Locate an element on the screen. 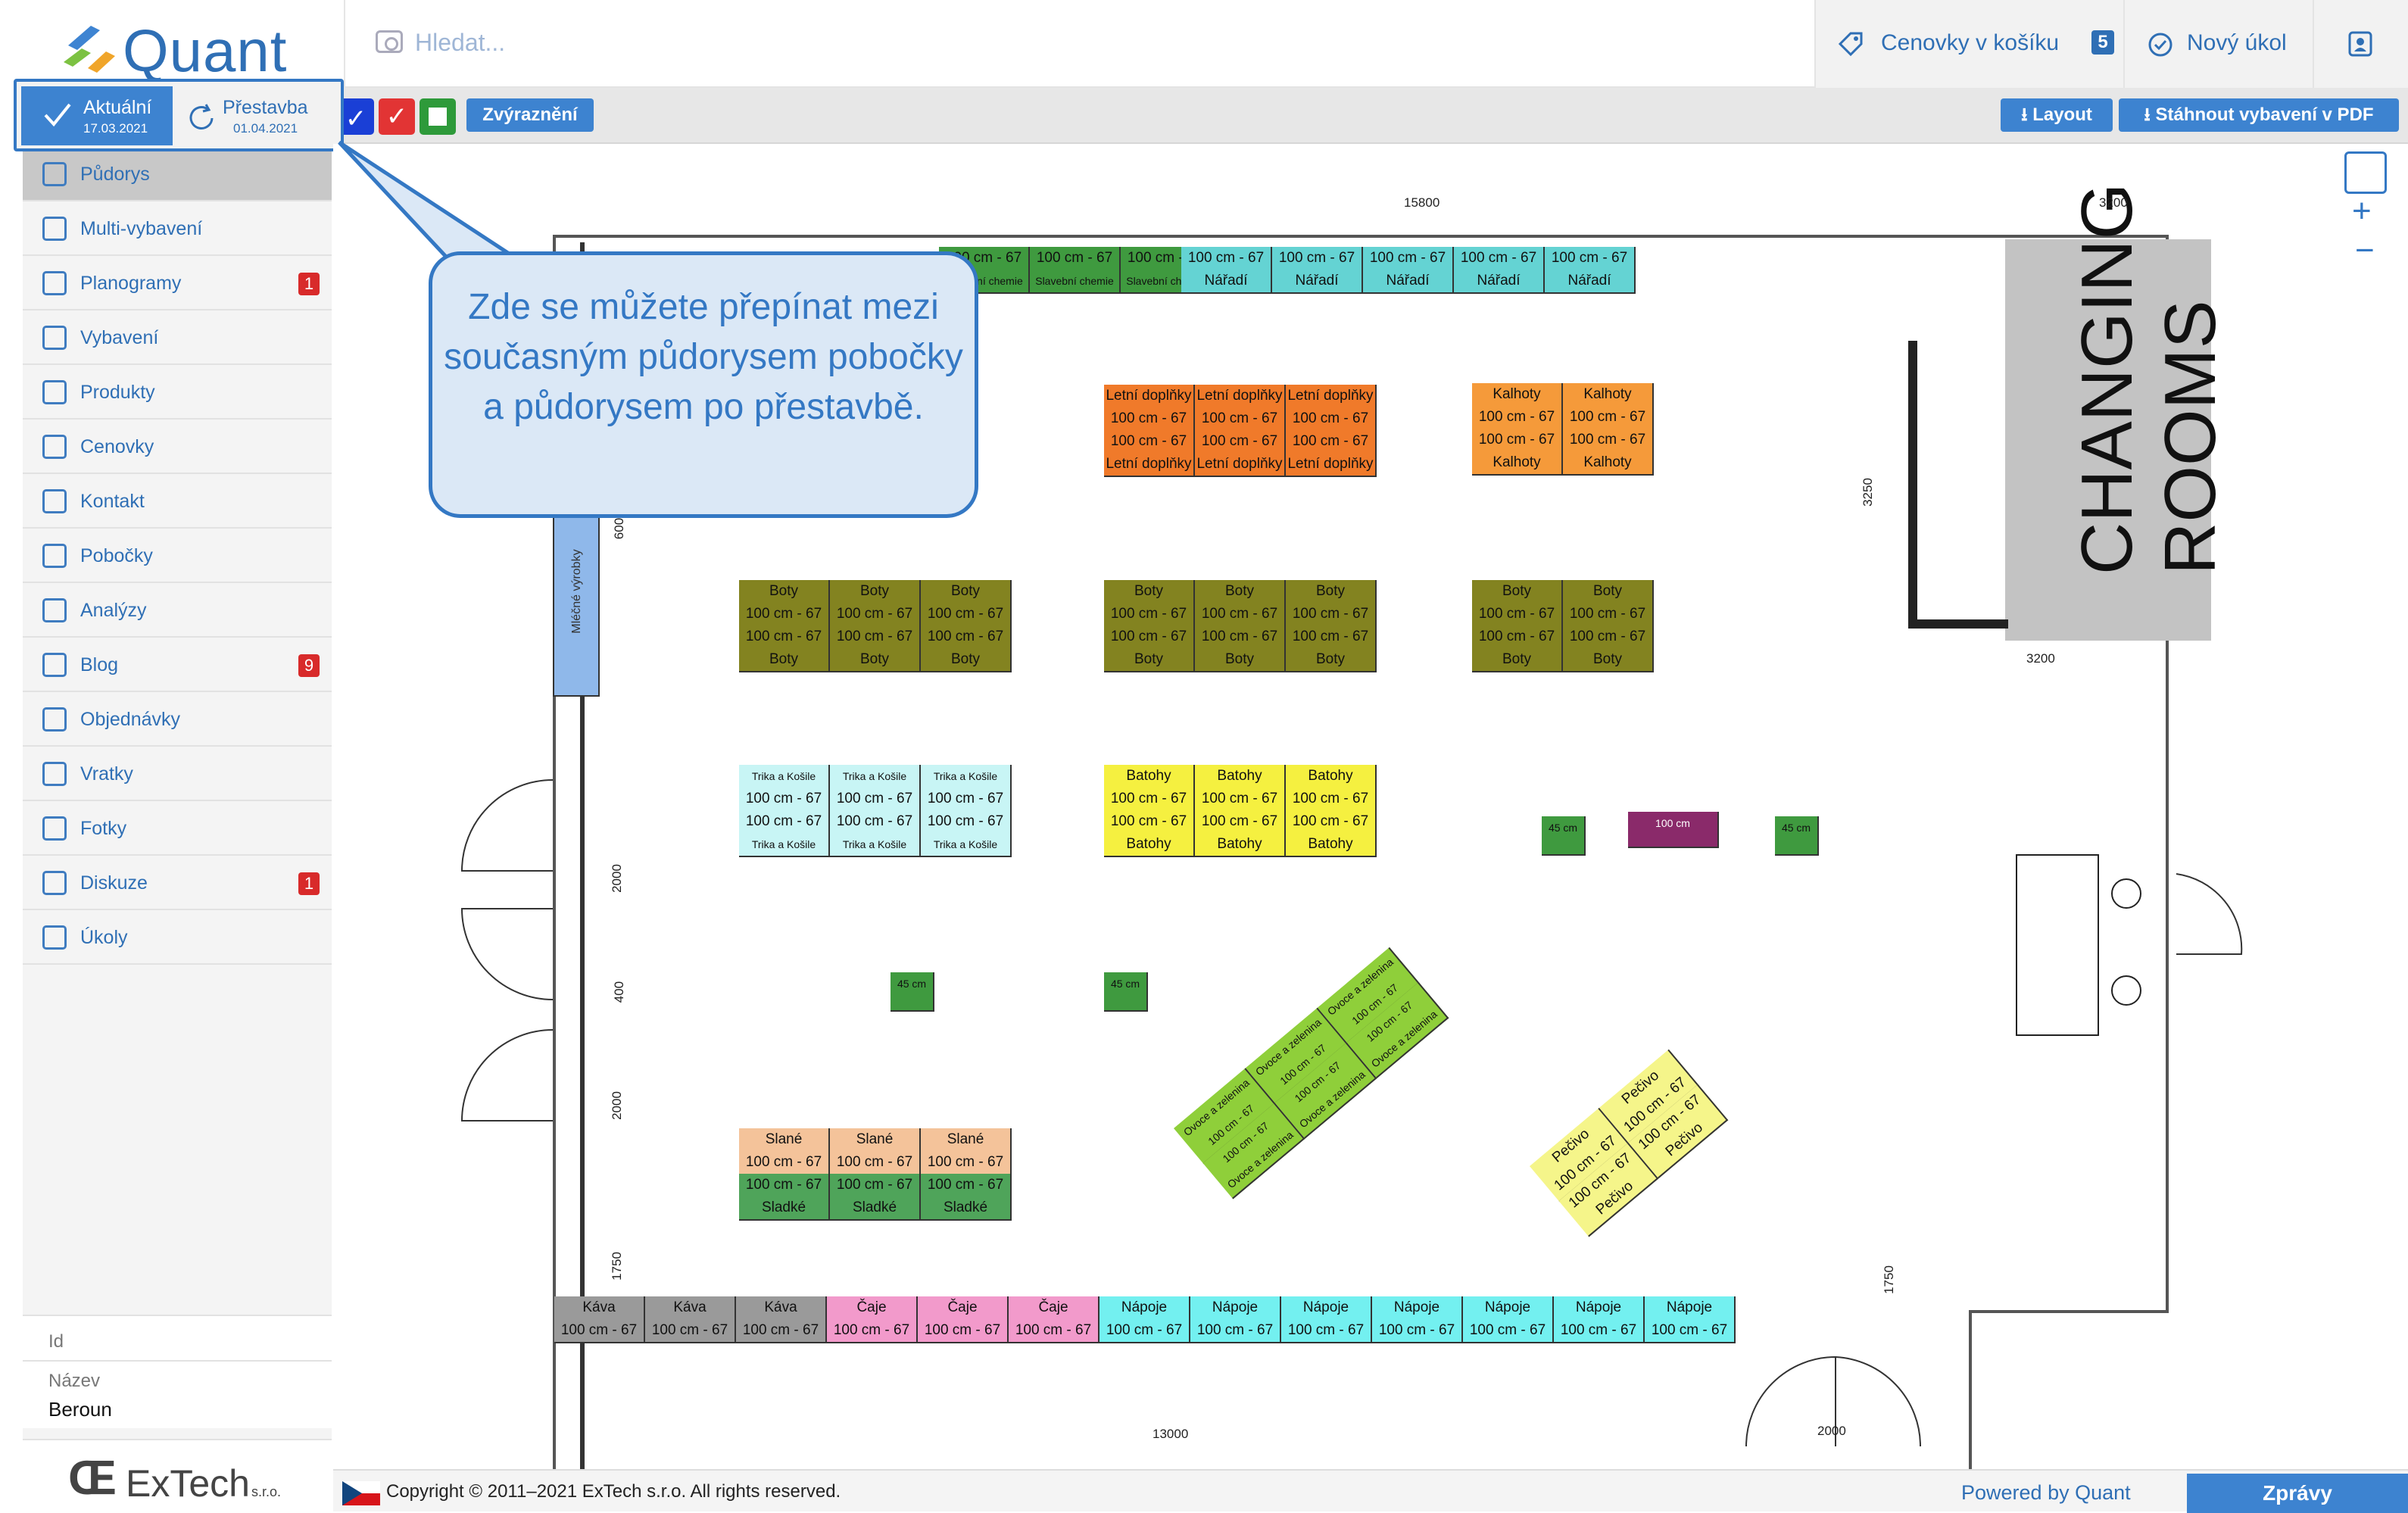 Image resolution: width=2408 pixels, height=1513 pixels. layout-button: ⭳ Layout is located at coordinates (2057, 115).